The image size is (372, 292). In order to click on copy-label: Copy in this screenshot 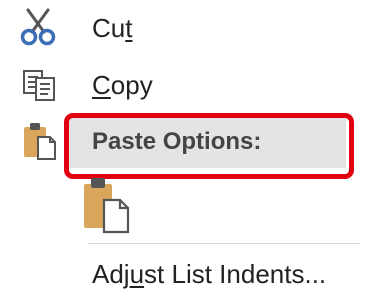, I will do `click(122, 85)`.